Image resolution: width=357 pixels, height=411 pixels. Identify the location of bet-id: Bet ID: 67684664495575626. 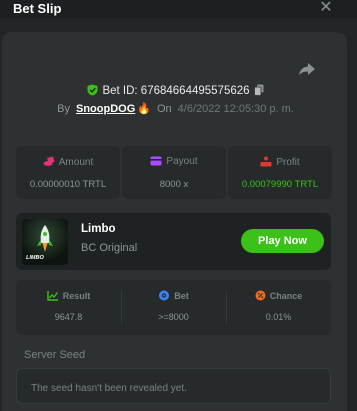
(176, 91).